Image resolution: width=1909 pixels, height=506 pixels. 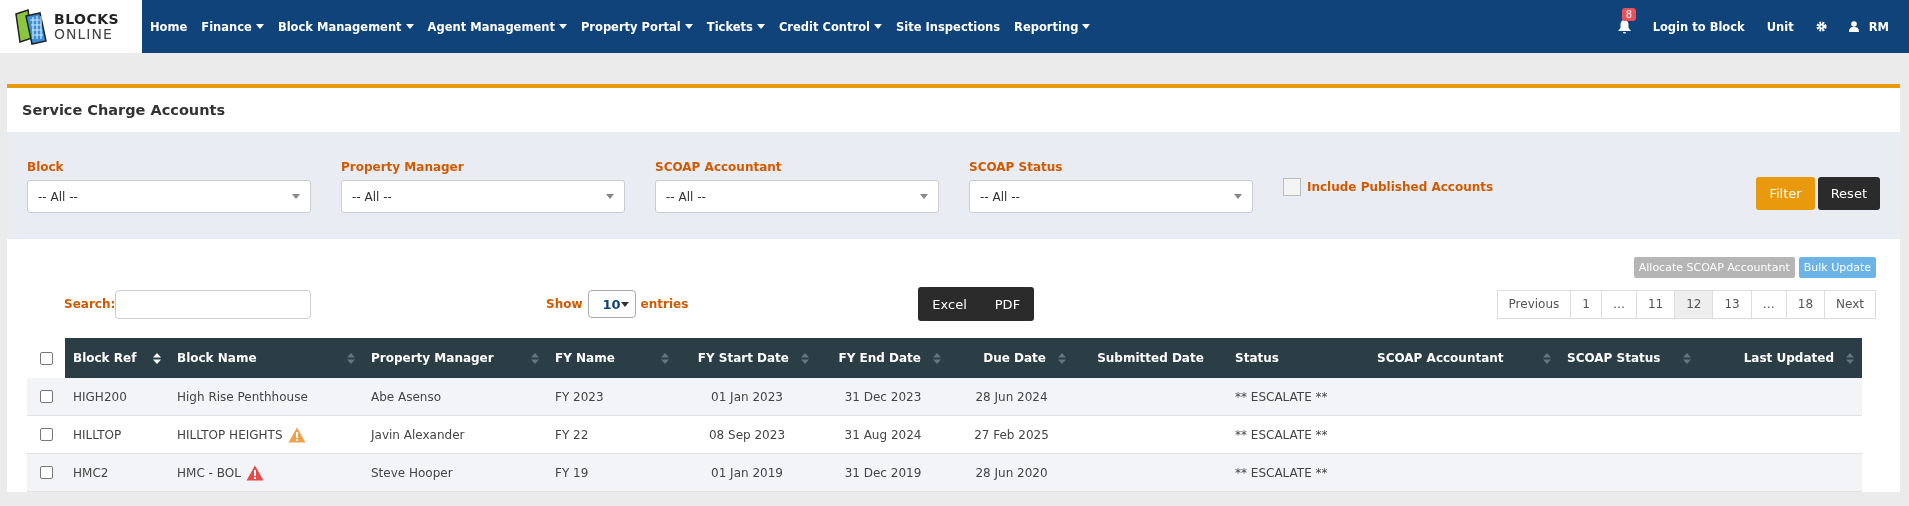 I want to click on reset-button: Reset, so click(x=1848, y=193).